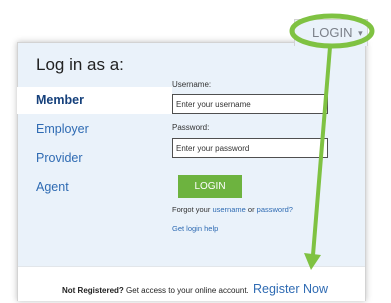 This screenshot has width=391, height=303. Describe the element at coordinates (94, 100) in the screenshot. I see `role-member: Member` at that location.